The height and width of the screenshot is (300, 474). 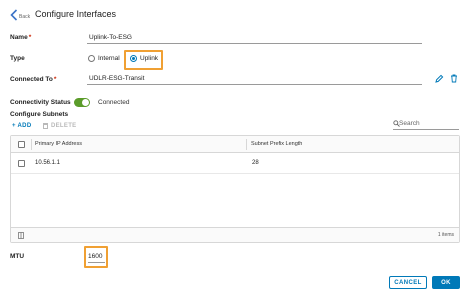 I want to click on add-button: + ADD, so click(x=21, y=126).